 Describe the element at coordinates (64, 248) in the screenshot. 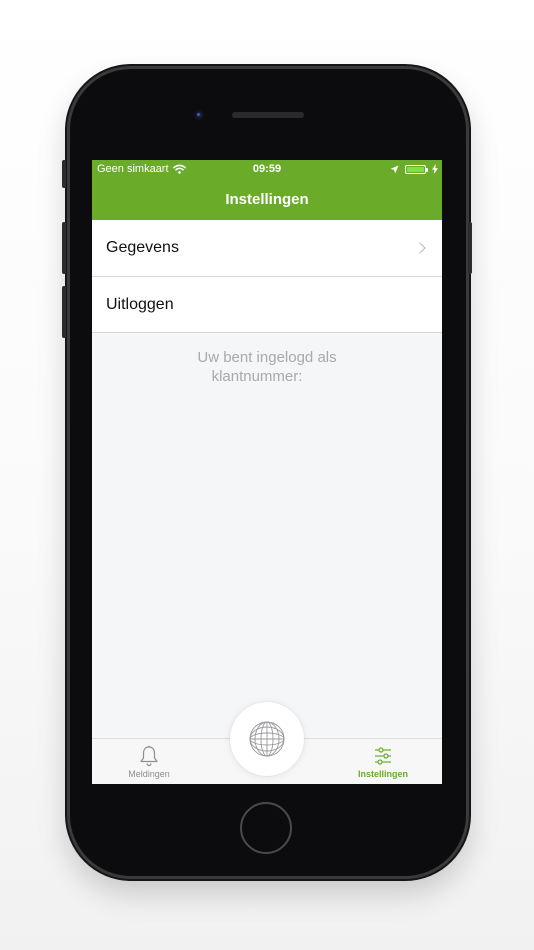

I see `volume-up-button` at that location.